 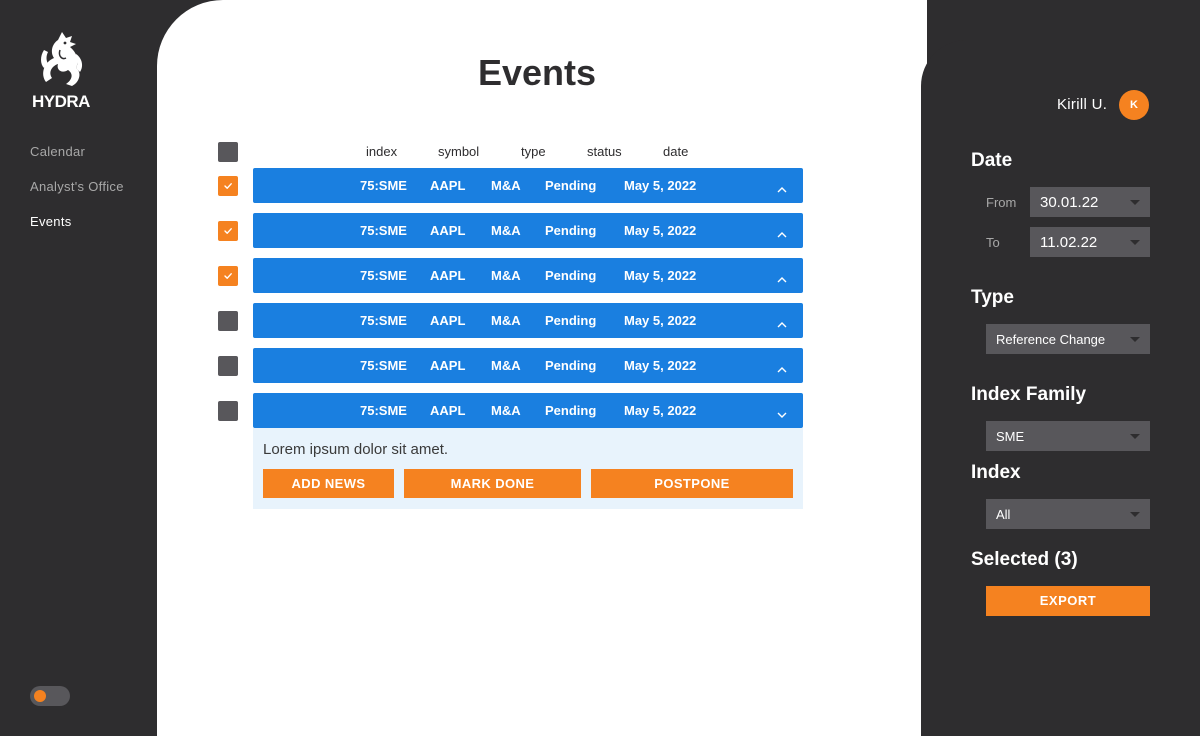 What do you see at coordinates (510, 152) in the screenshot?
I see `table-header: index symbol type status date` at bounding box center [510, 152].